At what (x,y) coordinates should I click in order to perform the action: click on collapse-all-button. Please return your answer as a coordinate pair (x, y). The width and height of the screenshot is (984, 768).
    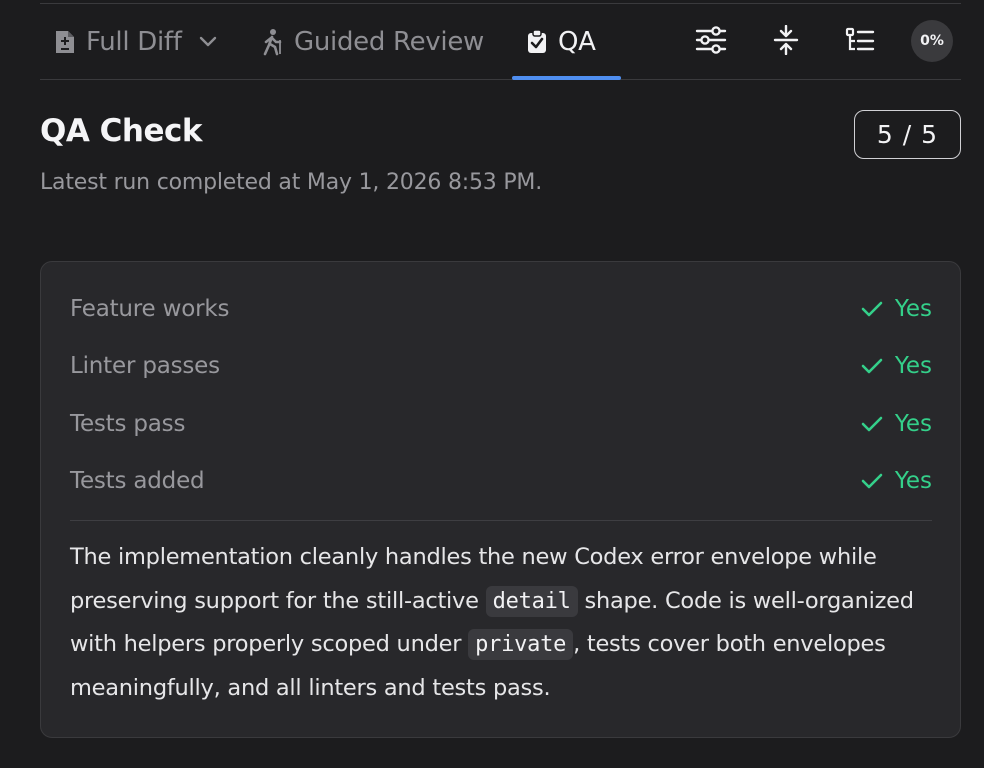
    Looking at the image, I should click on (786, 42).